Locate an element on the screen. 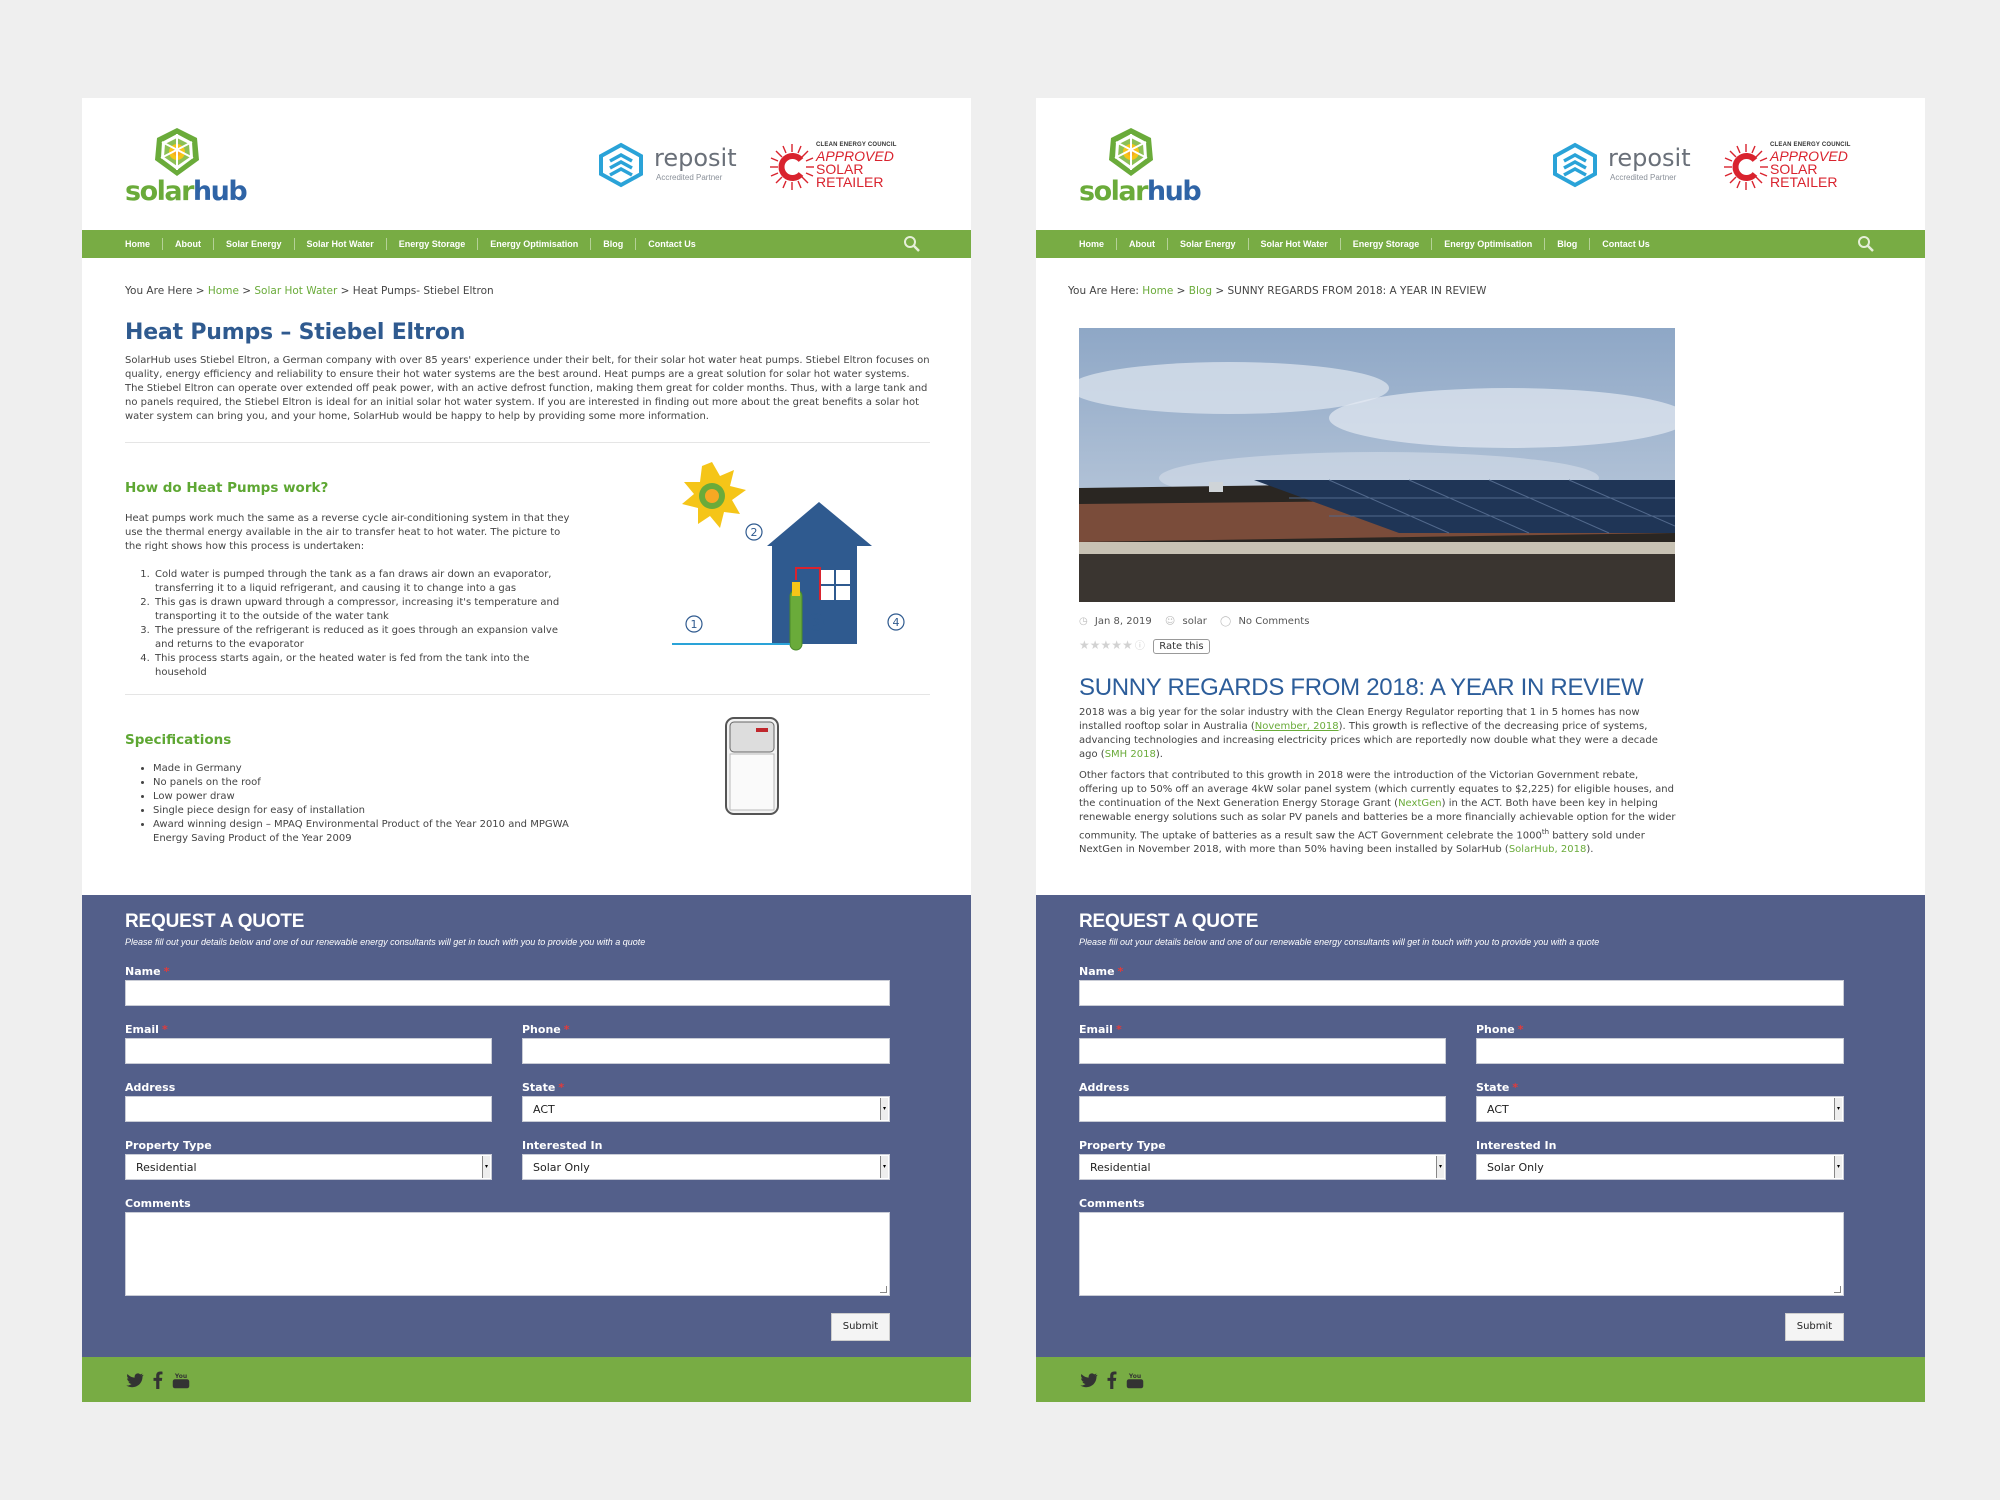 This screenshot has height=1500, width=2000. post-comments: No Comments is located at coordinates (1273, 621).